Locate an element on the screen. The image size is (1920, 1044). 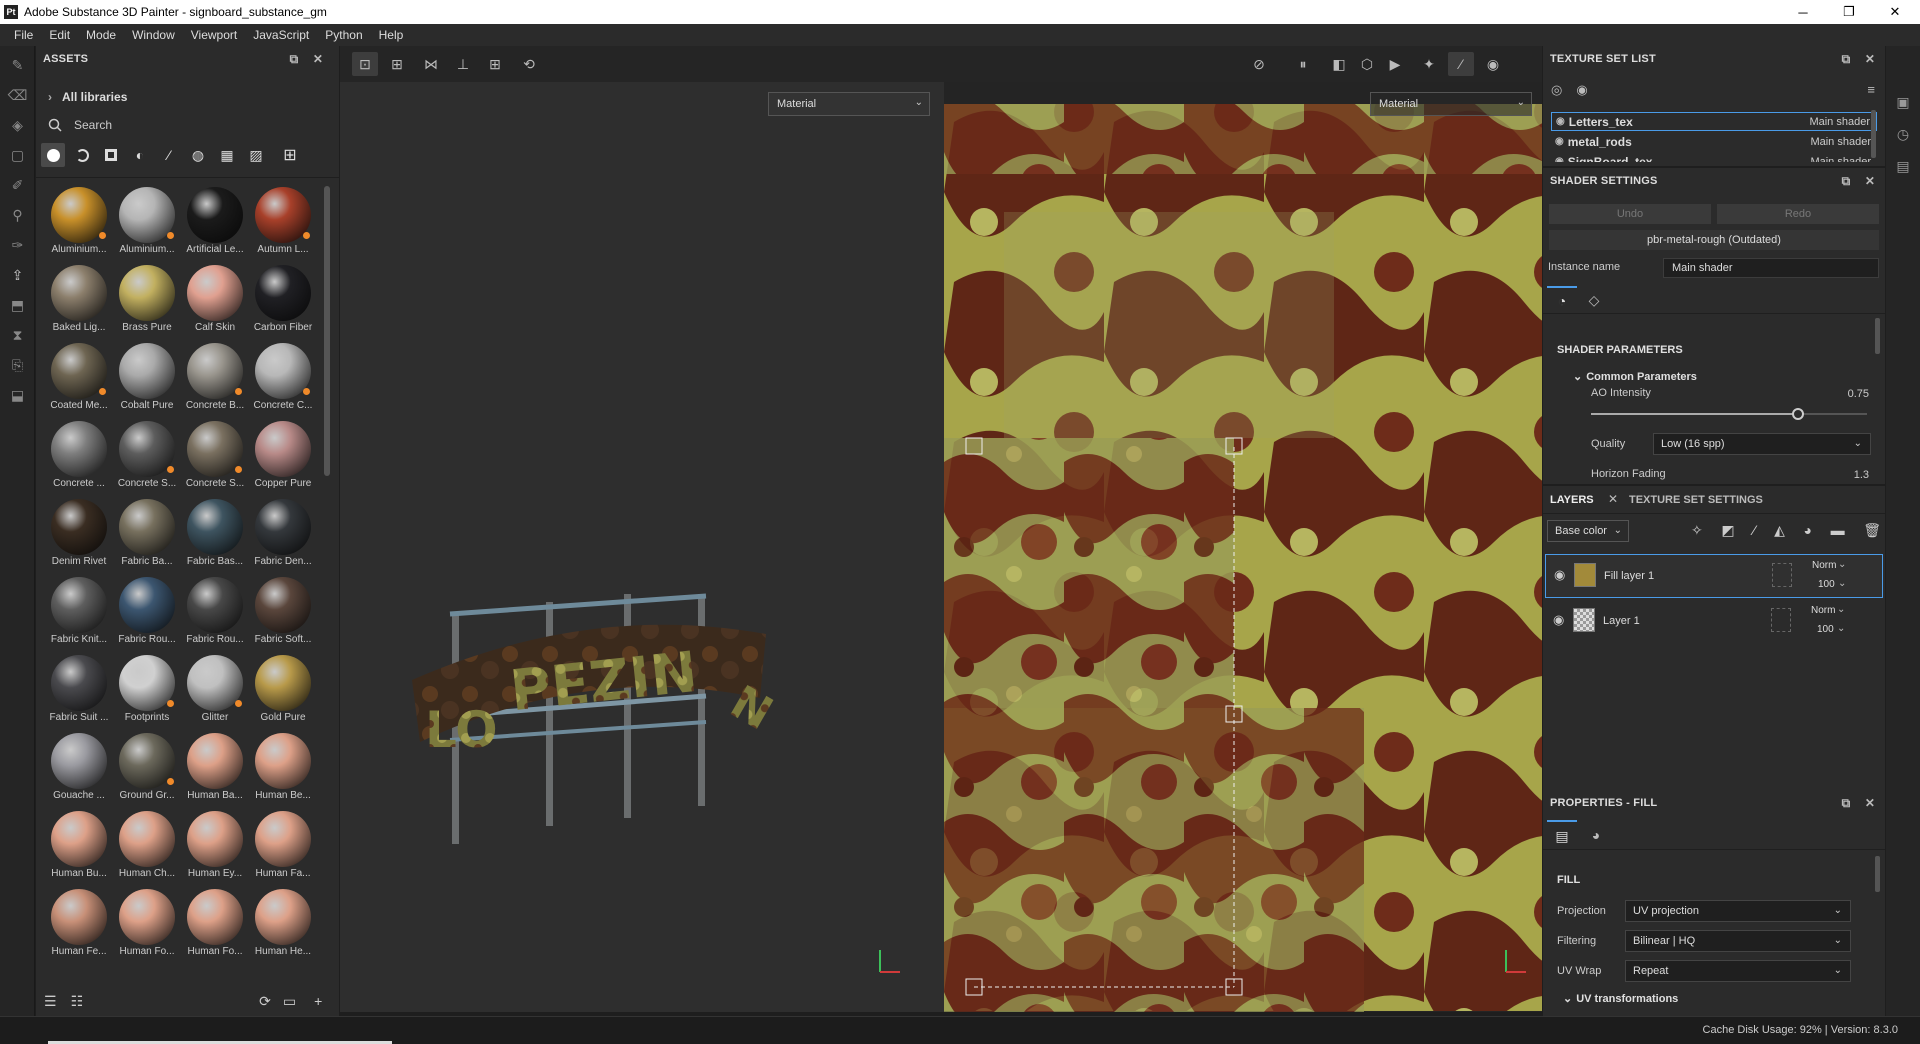
filter-masks-icon is located at coordinates (111, 155).